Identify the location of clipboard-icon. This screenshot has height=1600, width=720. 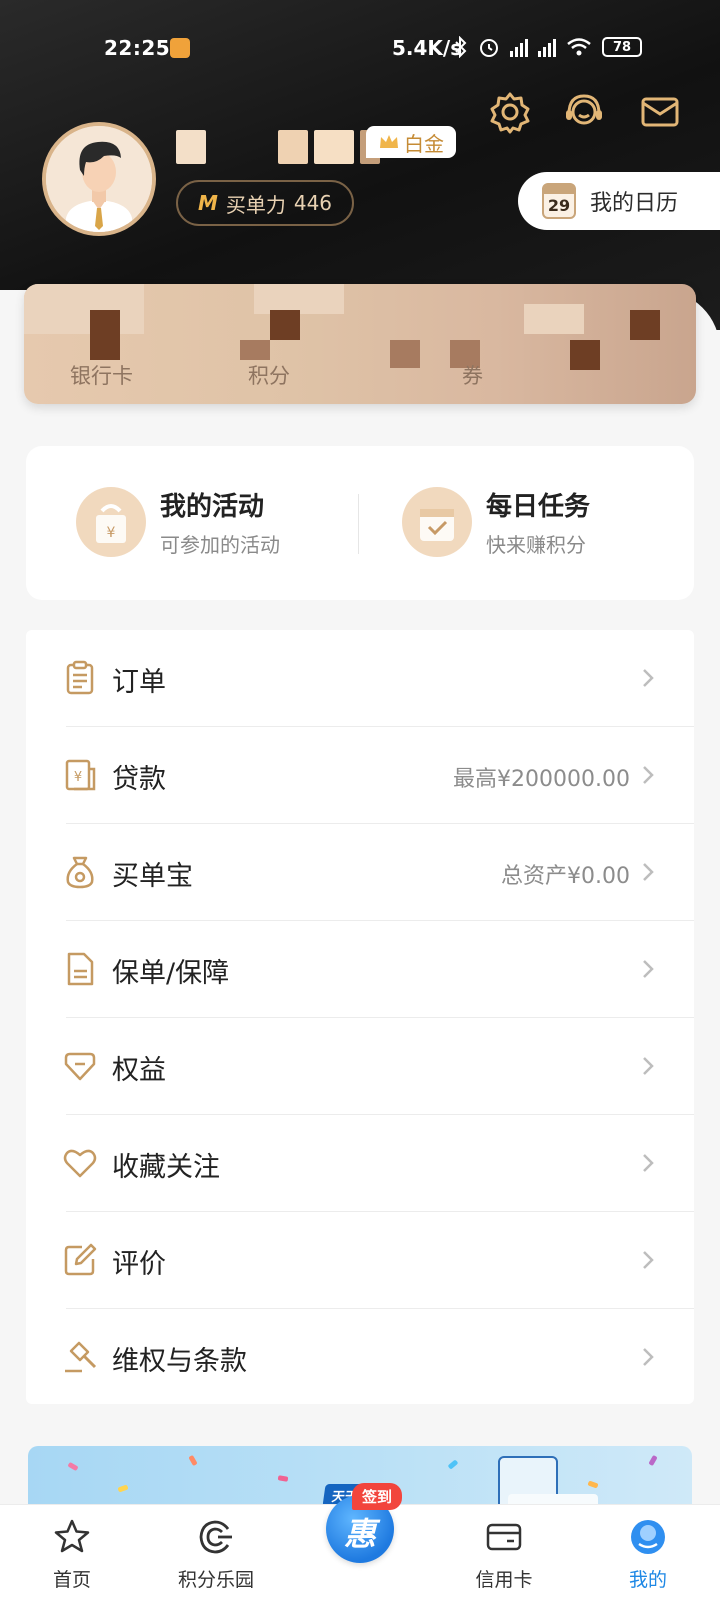
(80, 677).